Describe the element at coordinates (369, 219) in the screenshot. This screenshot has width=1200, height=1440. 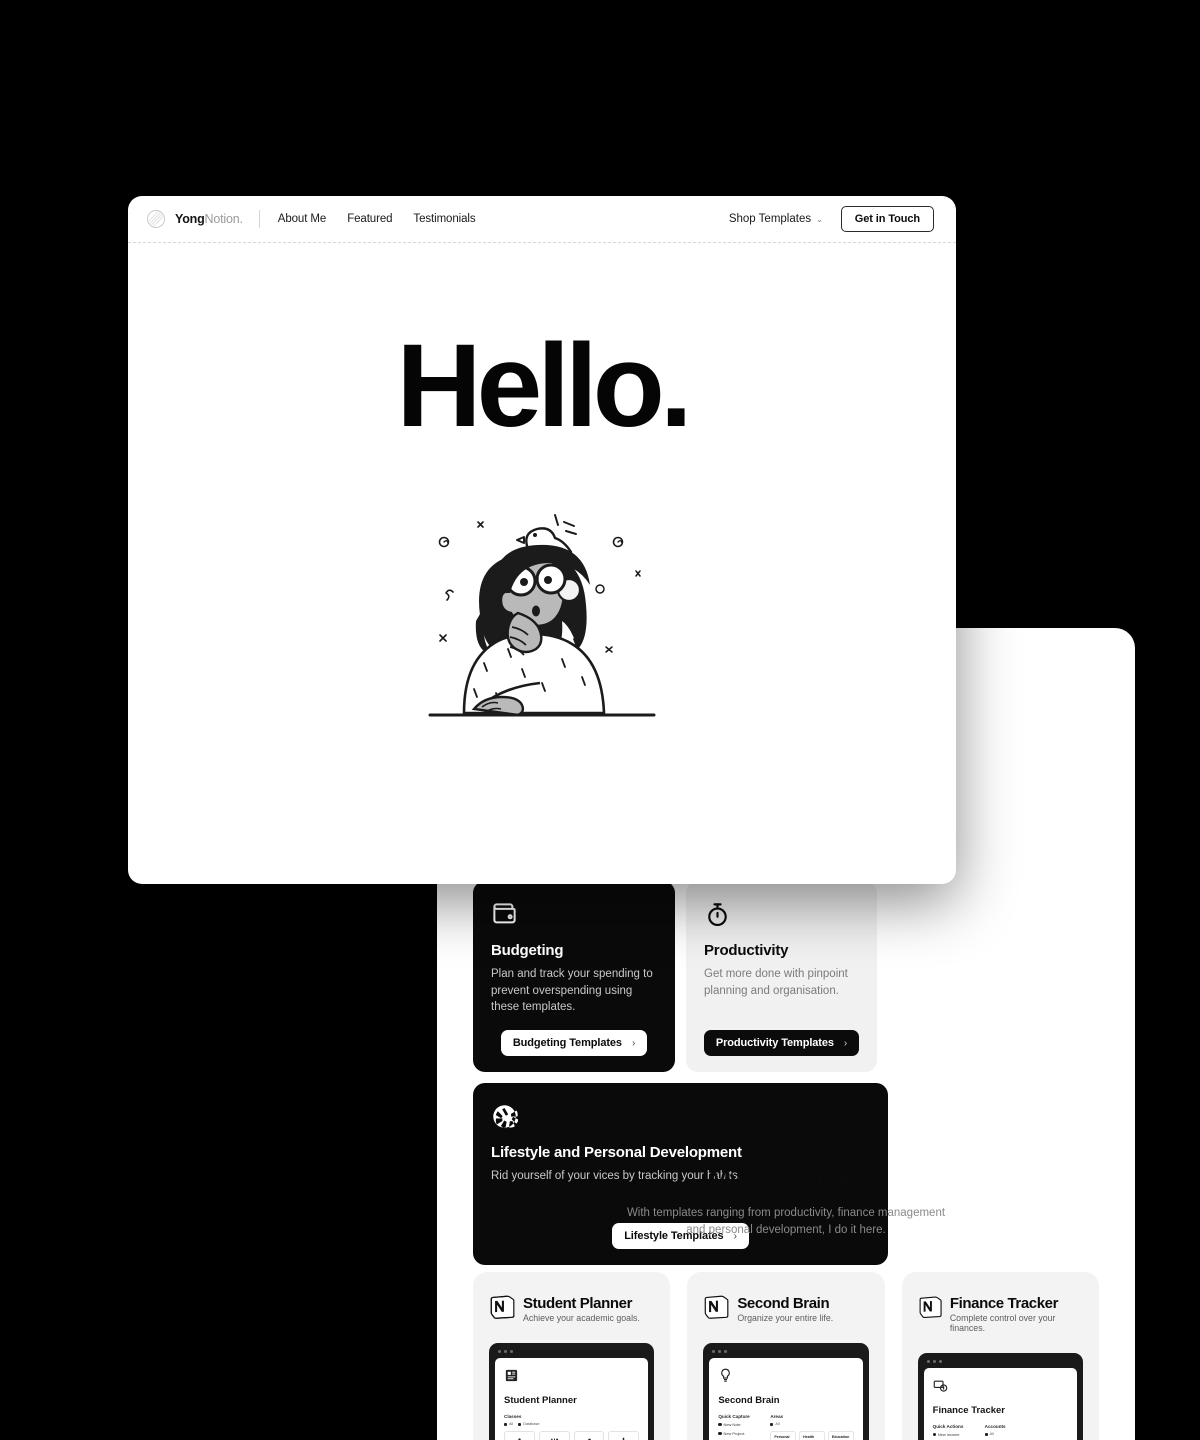
I see `nav-link-featured: Featured` at that location.